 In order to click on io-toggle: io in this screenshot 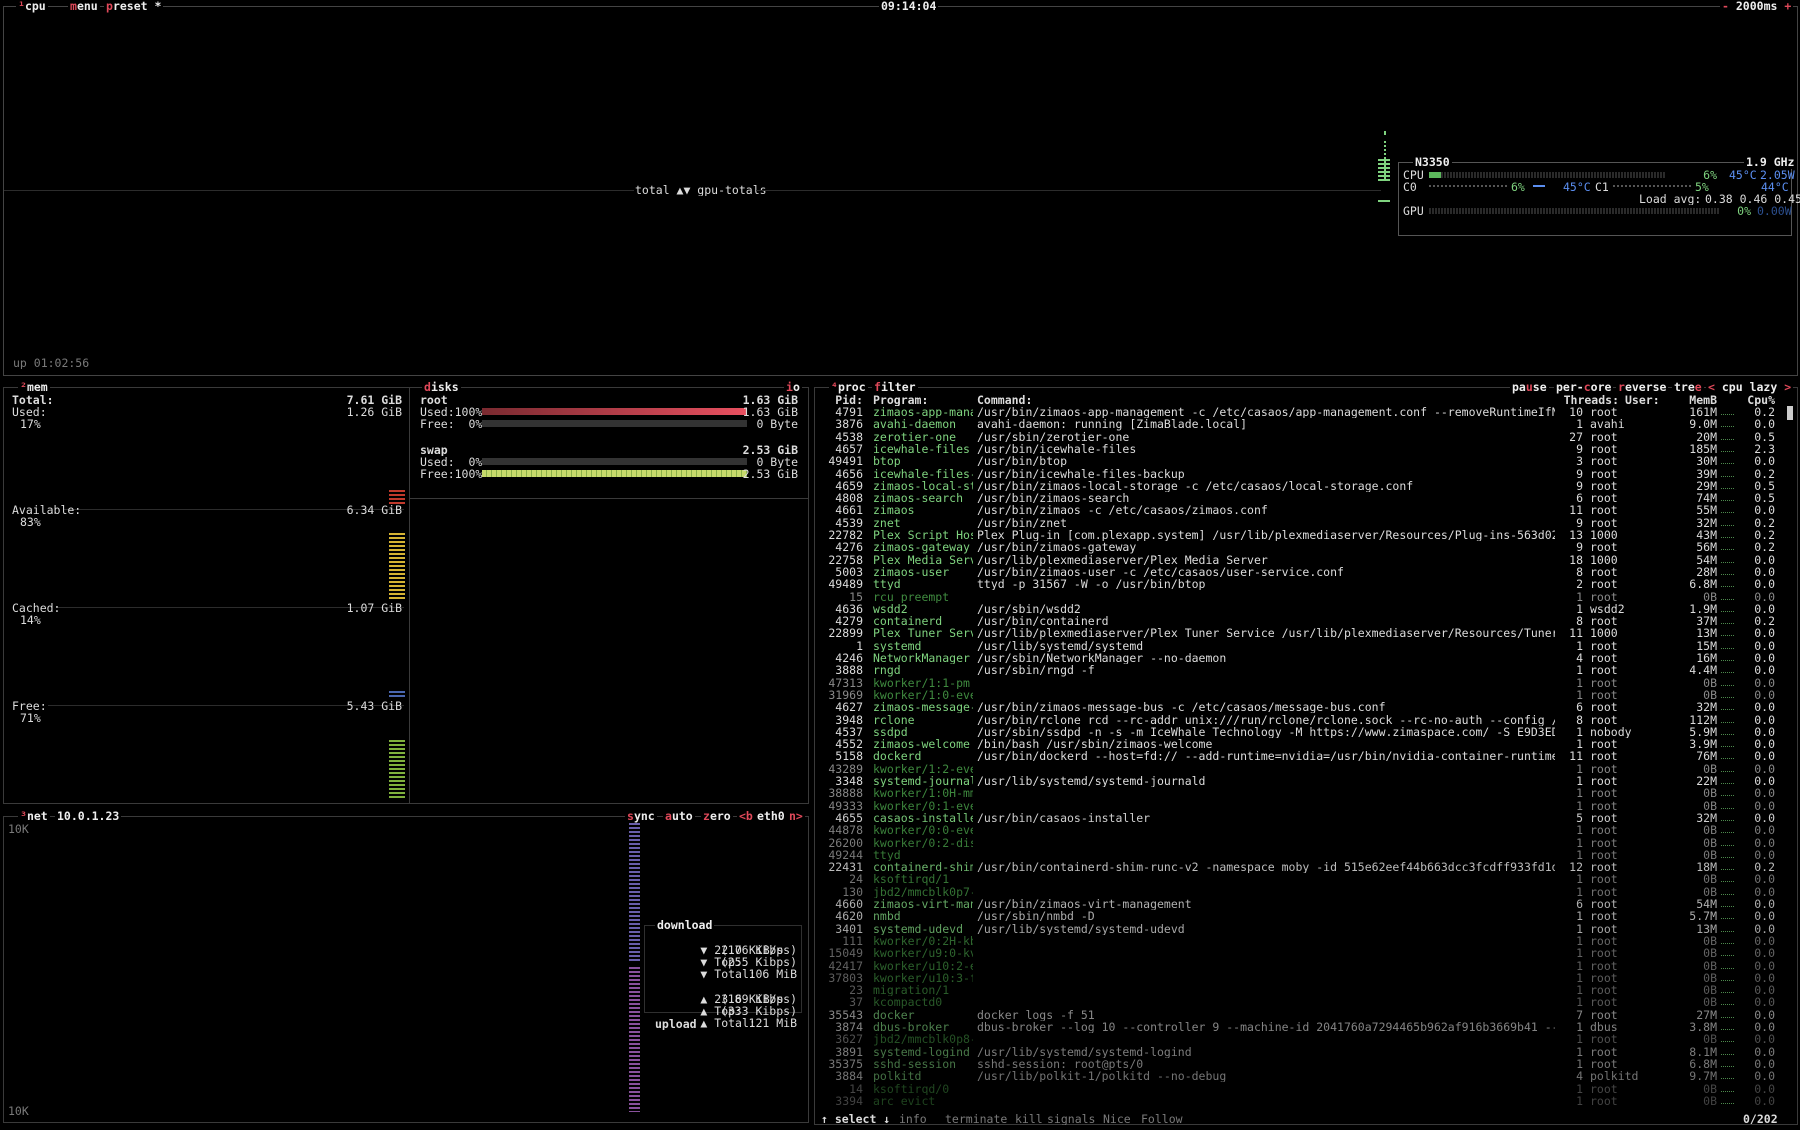, I will do `click(793, 387)`.